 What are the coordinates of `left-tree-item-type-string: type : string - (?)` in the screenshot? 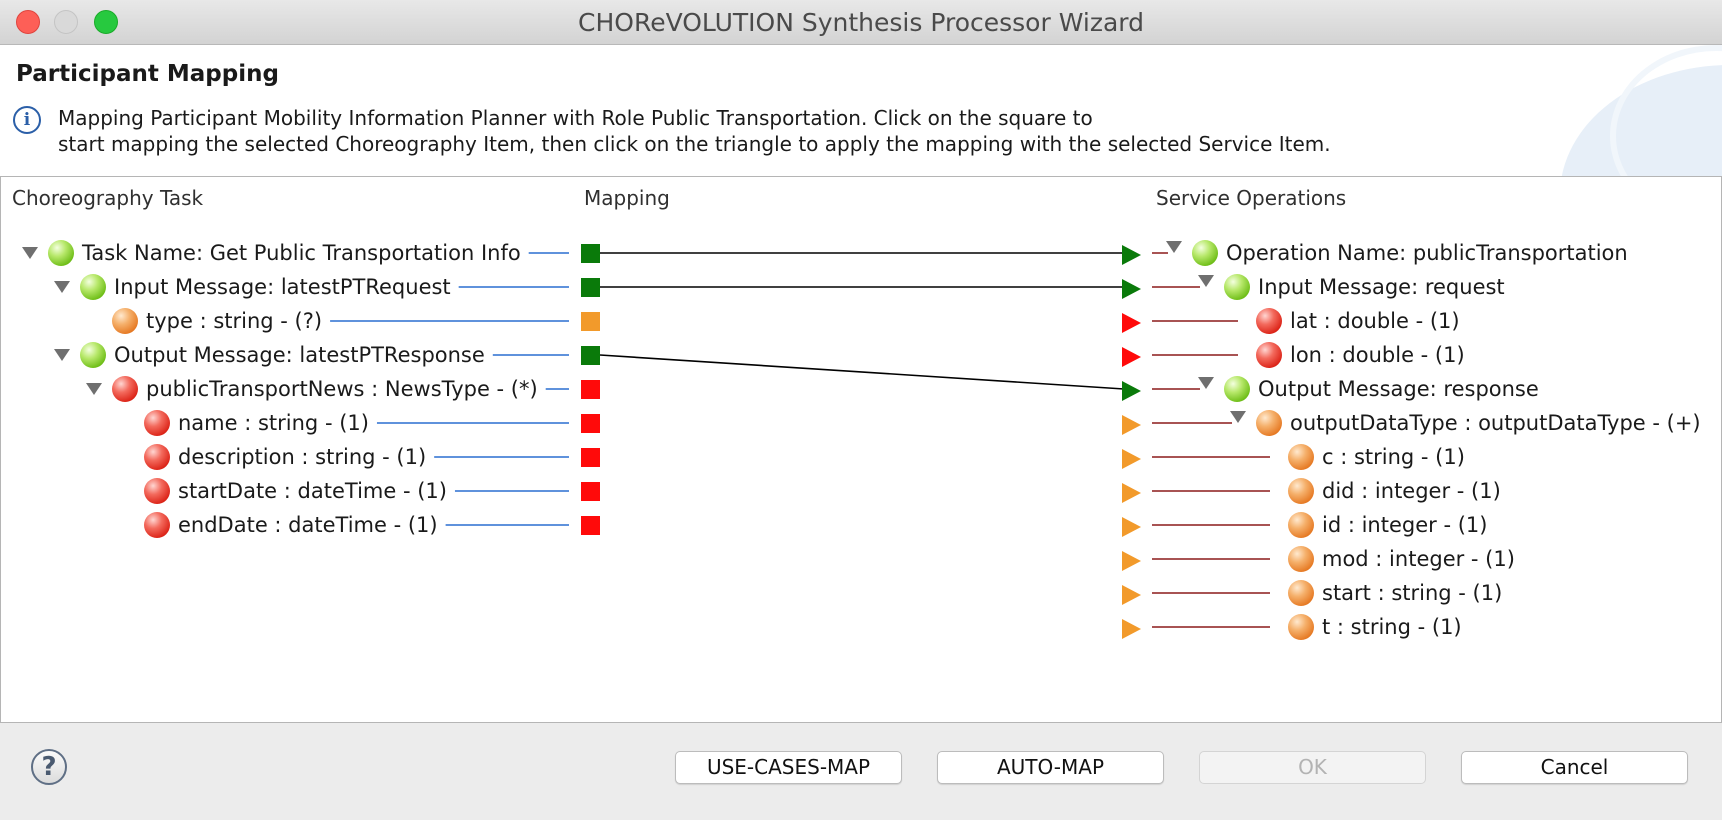 It's located at (234, 321).